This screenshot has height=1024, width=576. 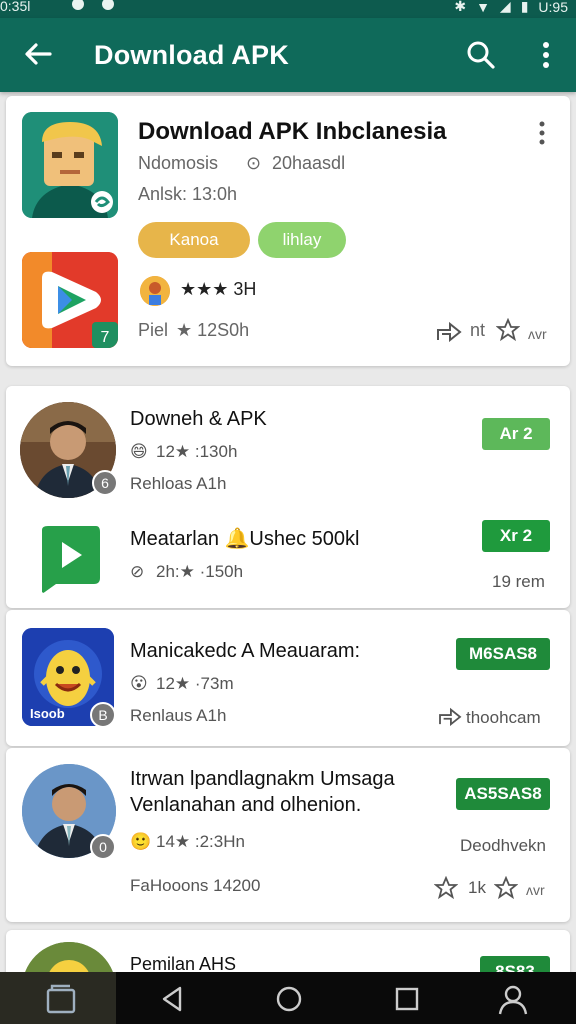 What do you see at coordinates (200, 841) in the screenshot?
I see `list-item-4-meta: 14★ :2:3Hn` at bounding box center [200, 841].